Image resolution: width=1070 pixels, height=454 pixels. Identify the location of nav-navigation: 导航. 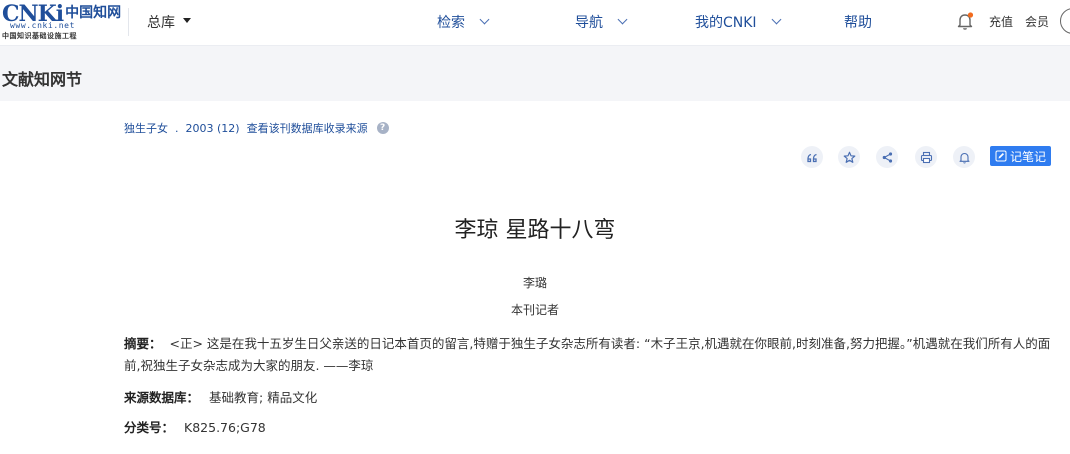
(601, 22).